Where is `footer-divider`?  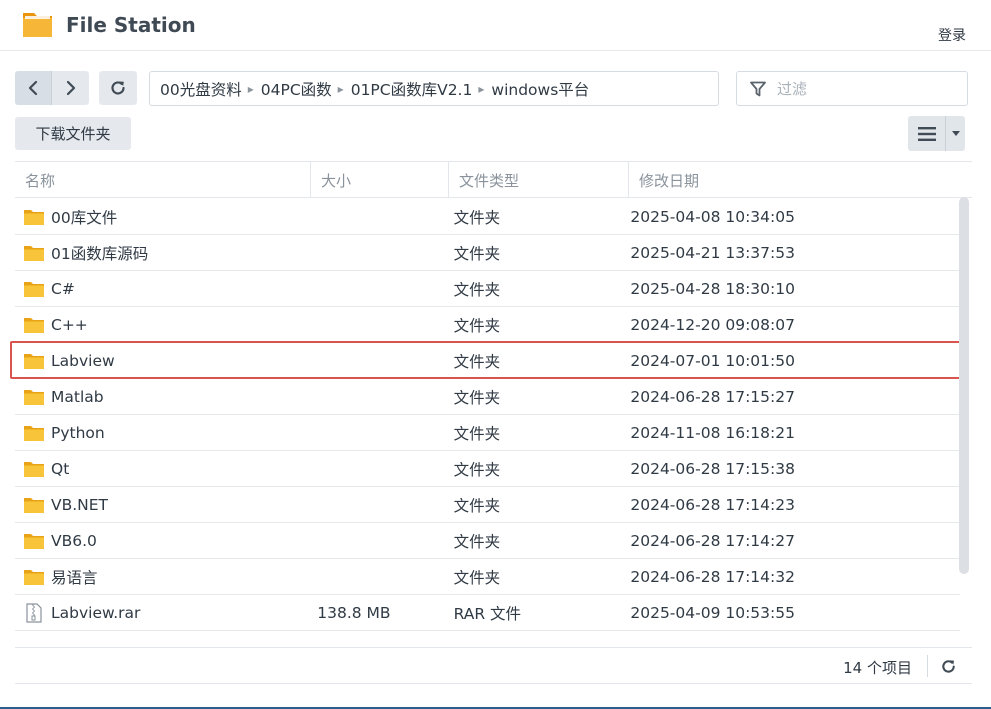
footer-divider is located at coordinates (927, 666).